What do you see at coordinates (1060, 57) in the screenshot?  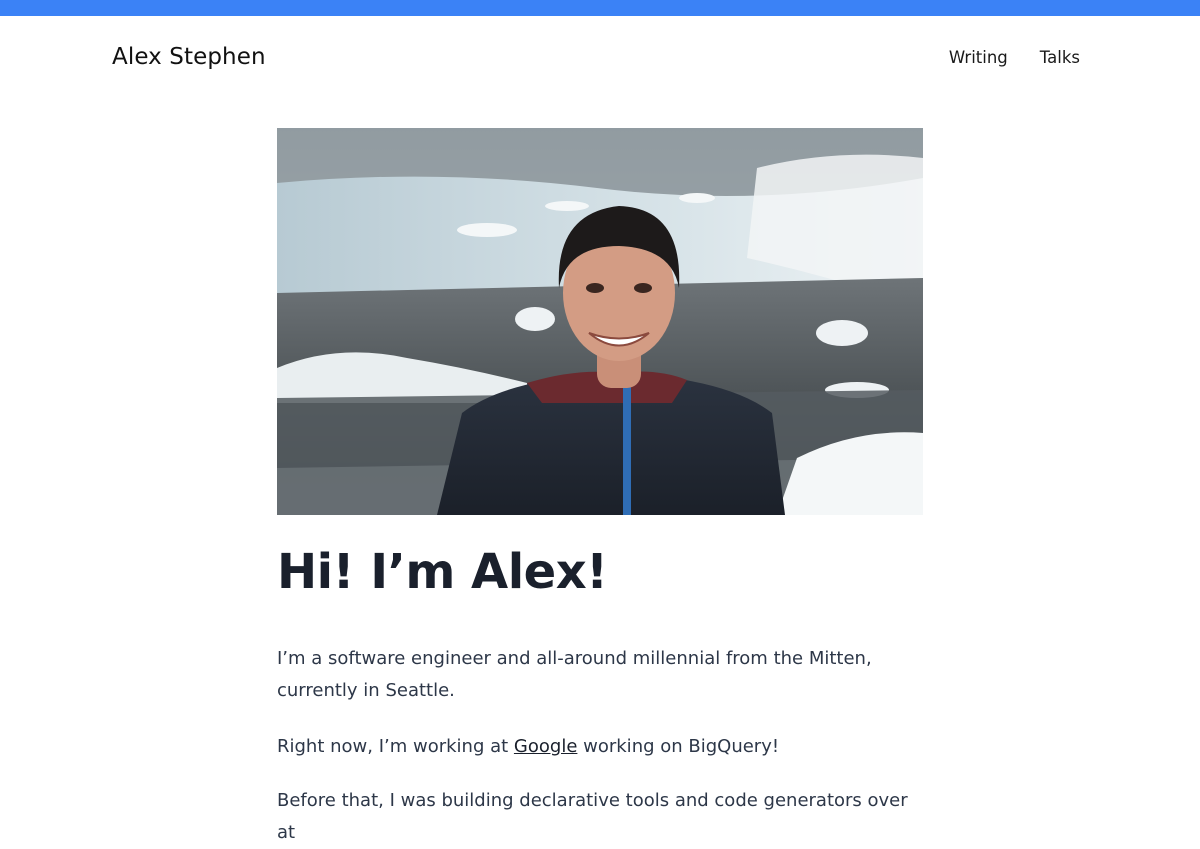 I see `nav-link-talks: Talks` at bounding box center [1060, 57].